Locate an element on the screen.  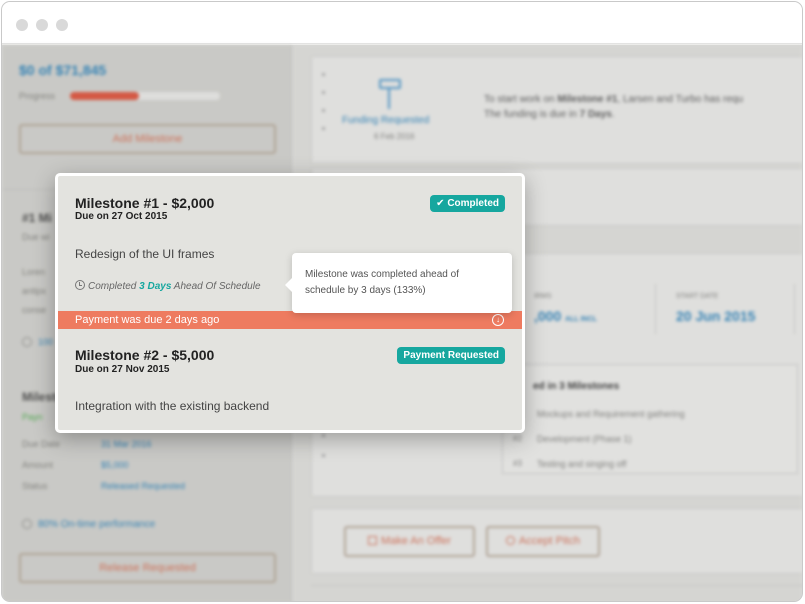
title-bar is located at coordinates (402, 23).